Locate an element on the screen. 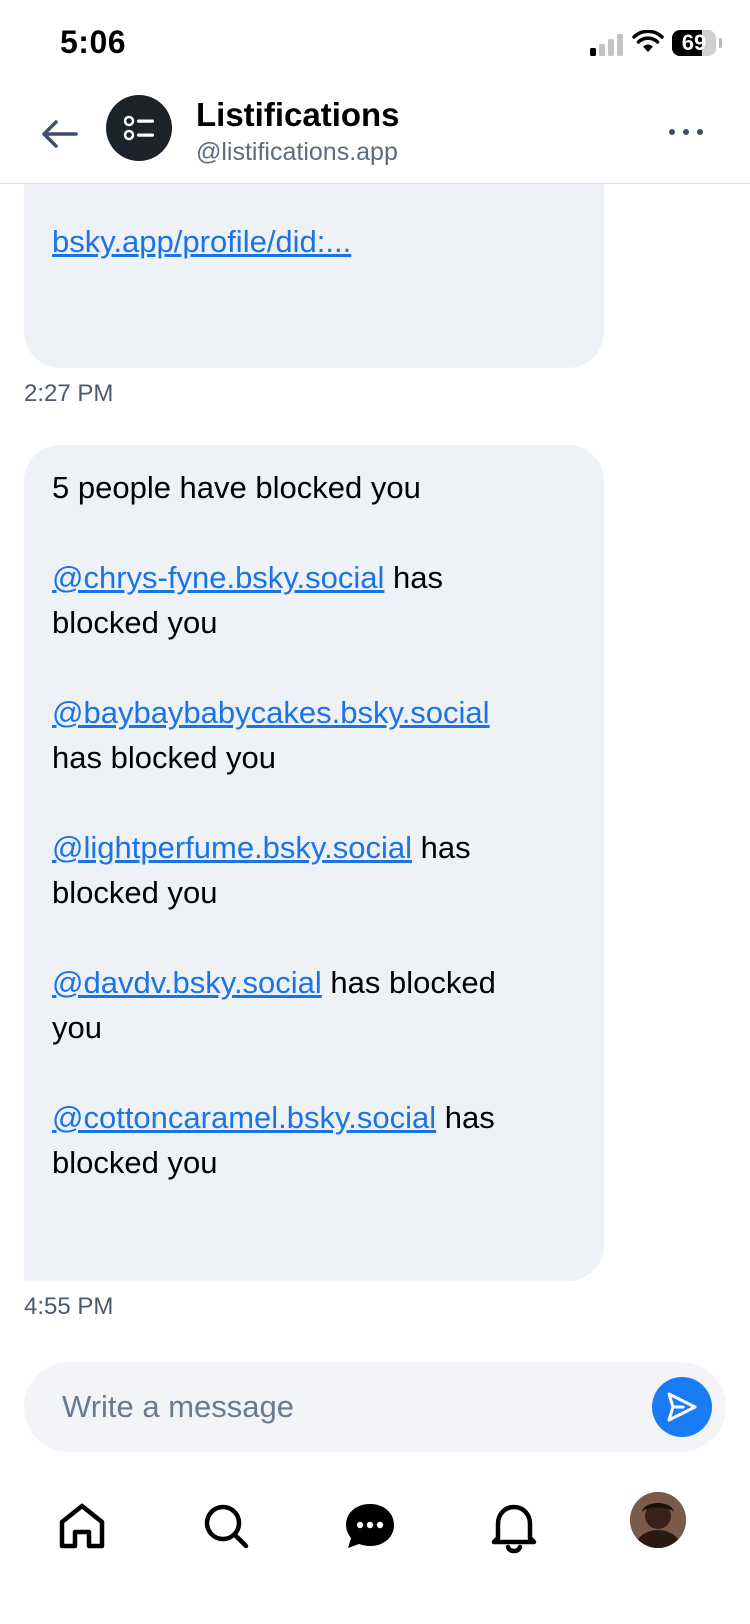 The width and height of the screenshot is (750, 1624). send-icon is located at coordinates (682, 1407).